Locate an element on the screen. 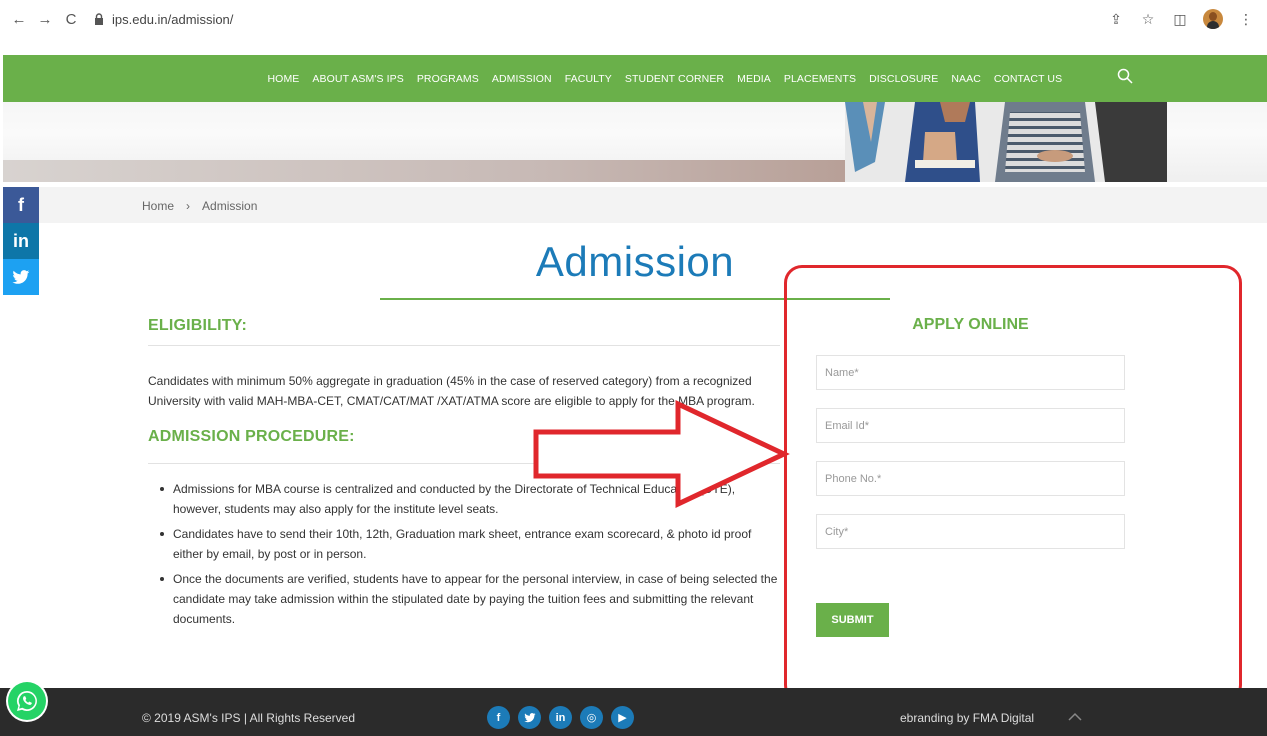 The width and height of the screenshot is (1267, 736). hero-strip is located at coordinates (453, 171).